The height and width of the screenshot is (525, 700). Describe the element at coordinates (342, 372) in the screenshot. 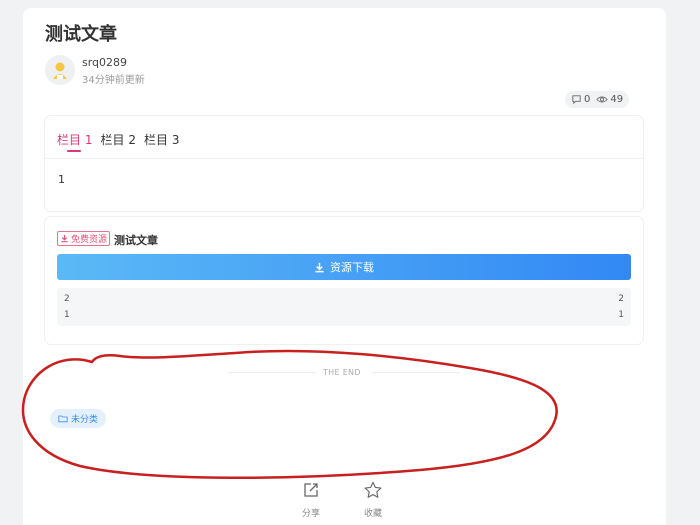

I see `the-end-label: THE END` at that location.